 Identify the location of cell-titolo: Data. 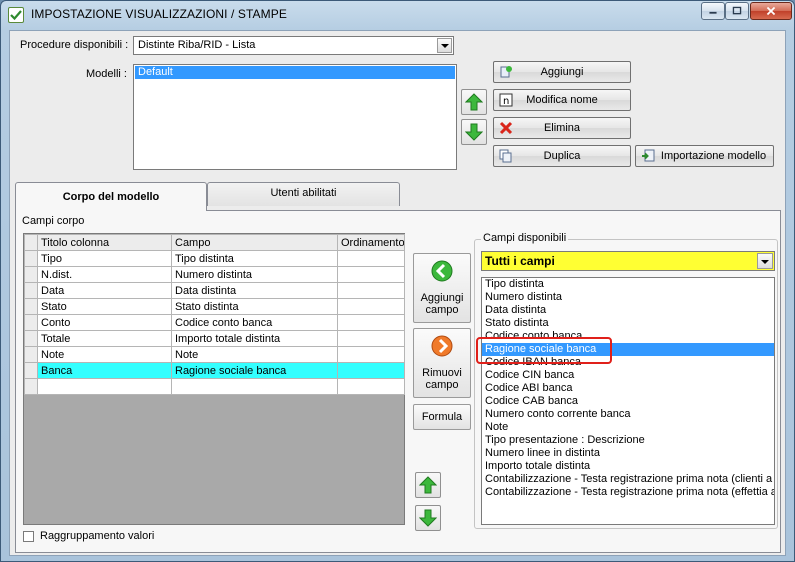
(104, 290).